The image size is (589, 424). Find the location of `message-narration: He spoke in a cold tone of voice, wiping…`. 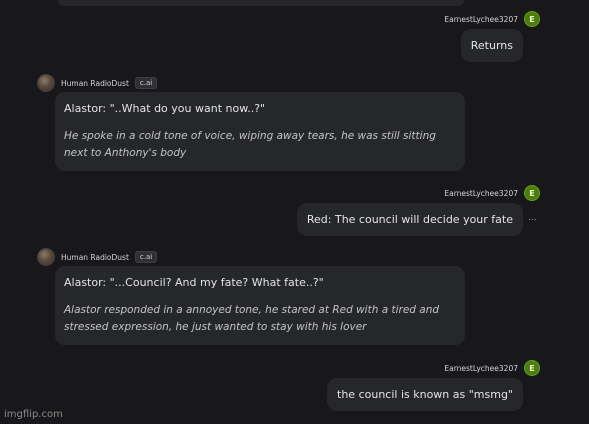

message-narration: He spoke in a cold tone of voice, wiping… is located at coordinates (250, 144).